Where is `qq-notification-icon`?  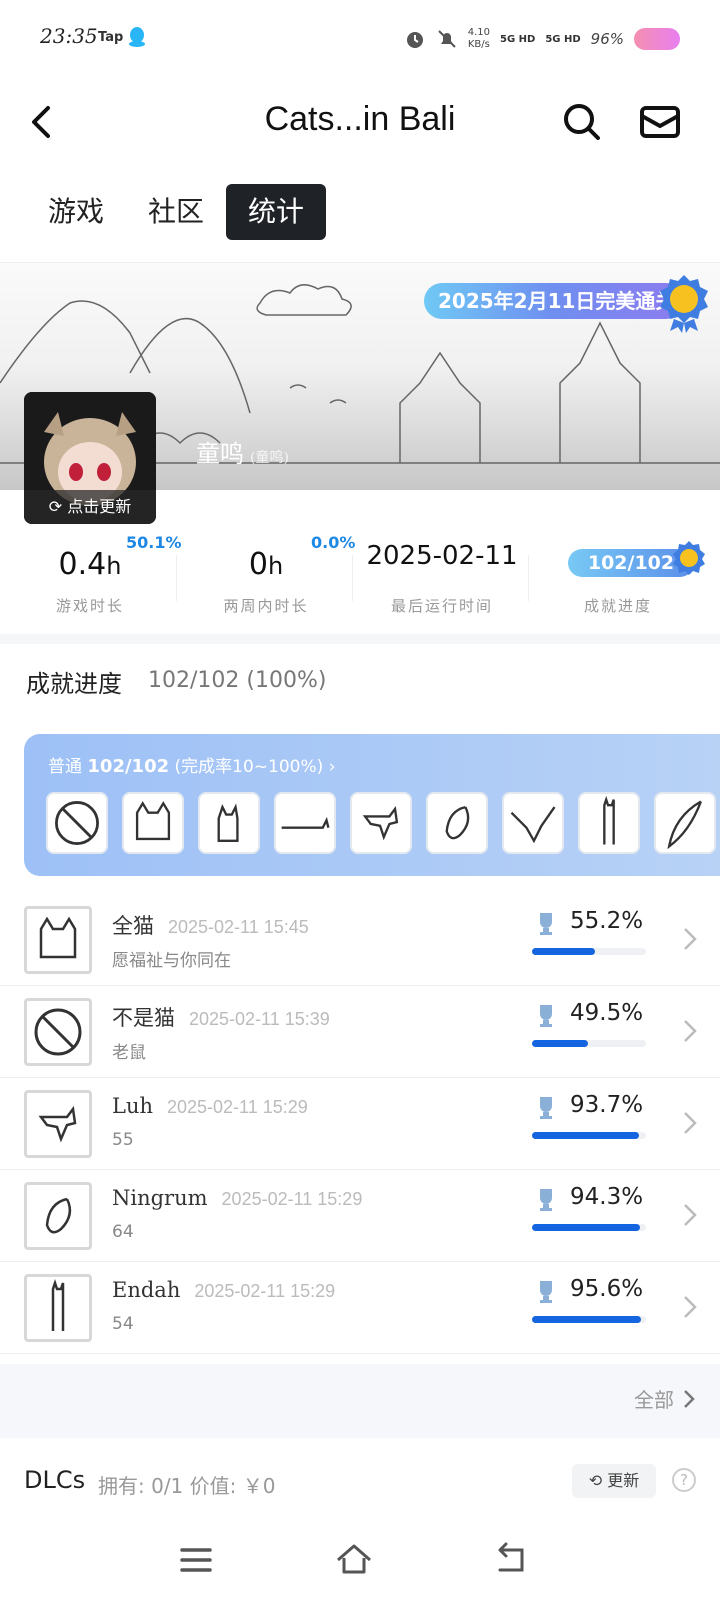
qq-notification-icon is located at coordinates (137, 37).